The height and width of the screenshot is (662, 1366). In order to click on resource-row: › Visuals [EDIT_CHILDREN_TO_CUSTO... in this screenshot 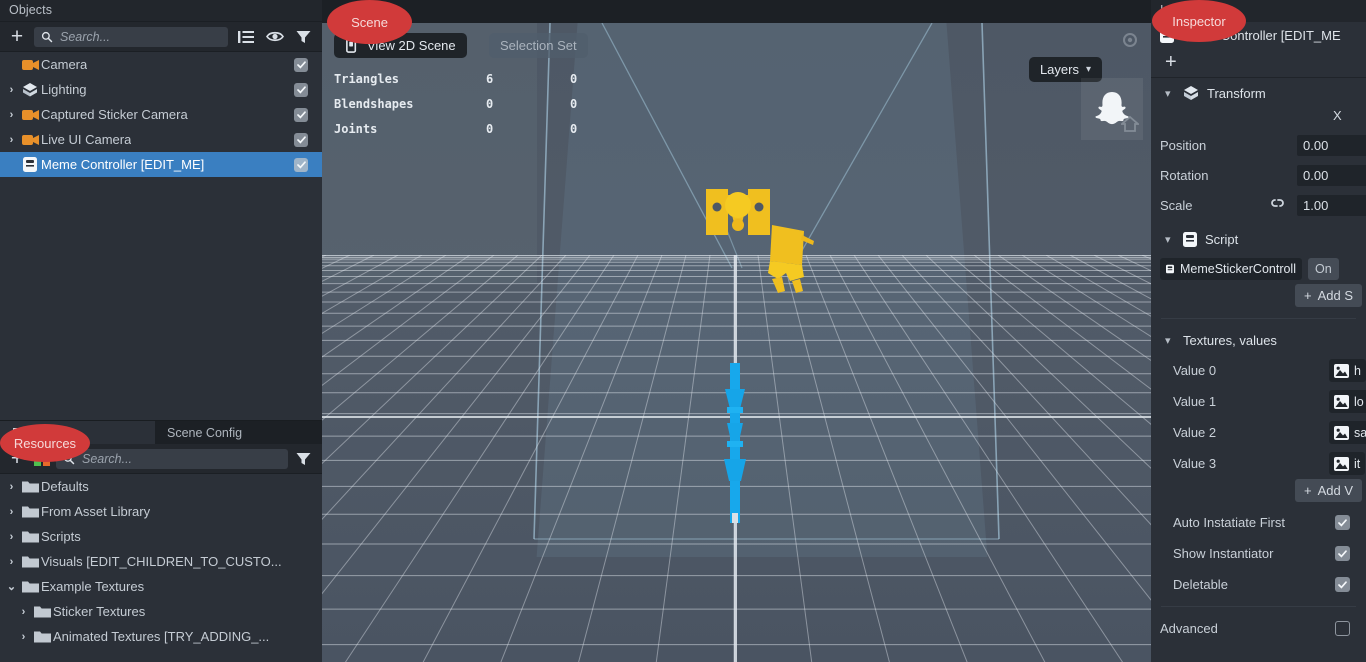, I will do `click(161, 561)`.